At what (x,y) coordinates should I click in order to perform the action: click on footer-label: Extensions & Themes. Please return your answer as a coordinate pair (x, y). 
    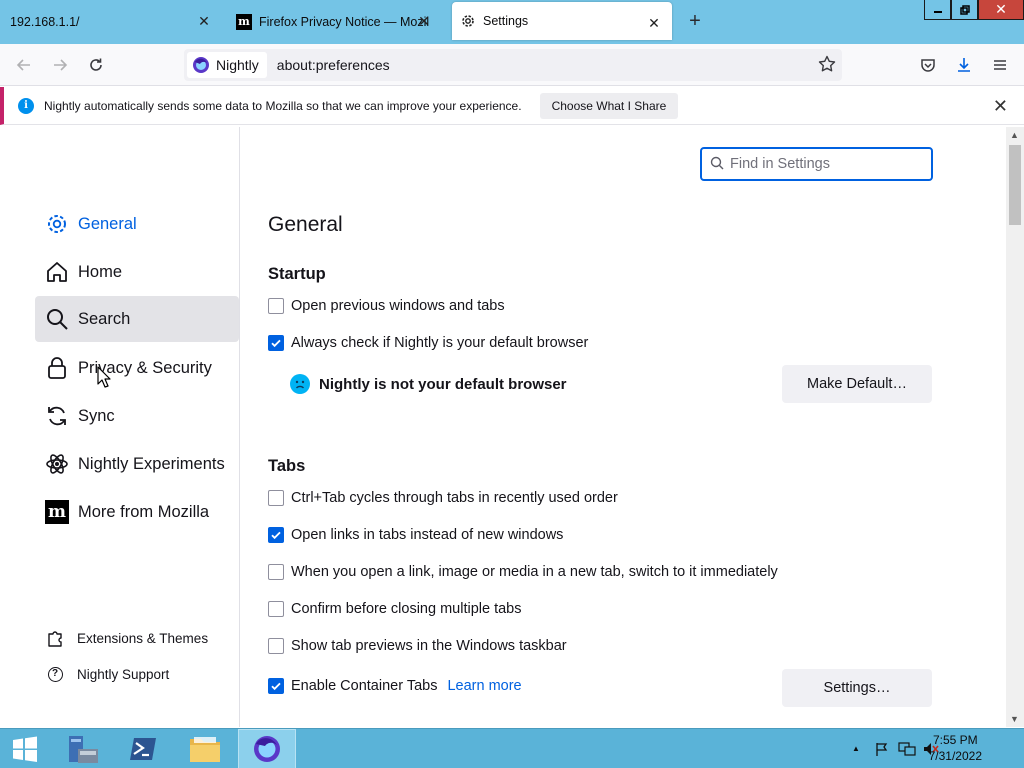
    Looking at the image, I should click on (143, 638).